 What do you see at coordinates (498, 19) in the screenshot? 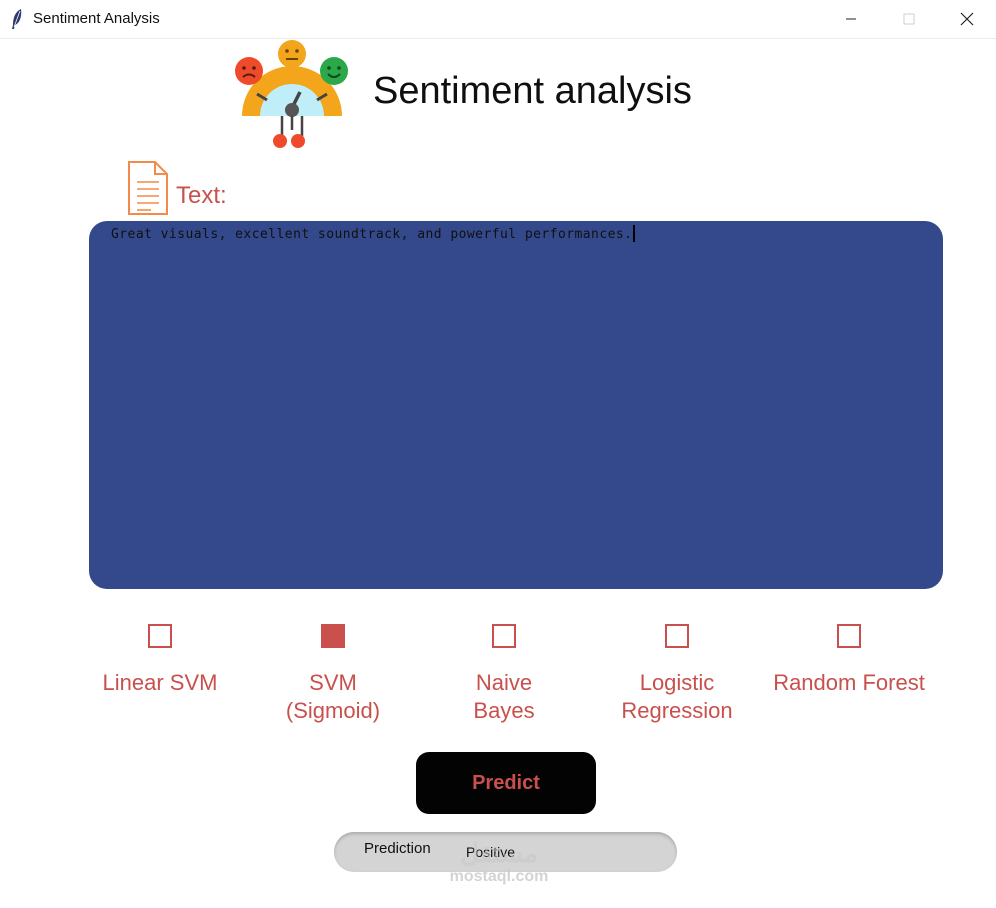
I see `window-titlebar: Sentiment Analysis` at bounding box center [498, 19].